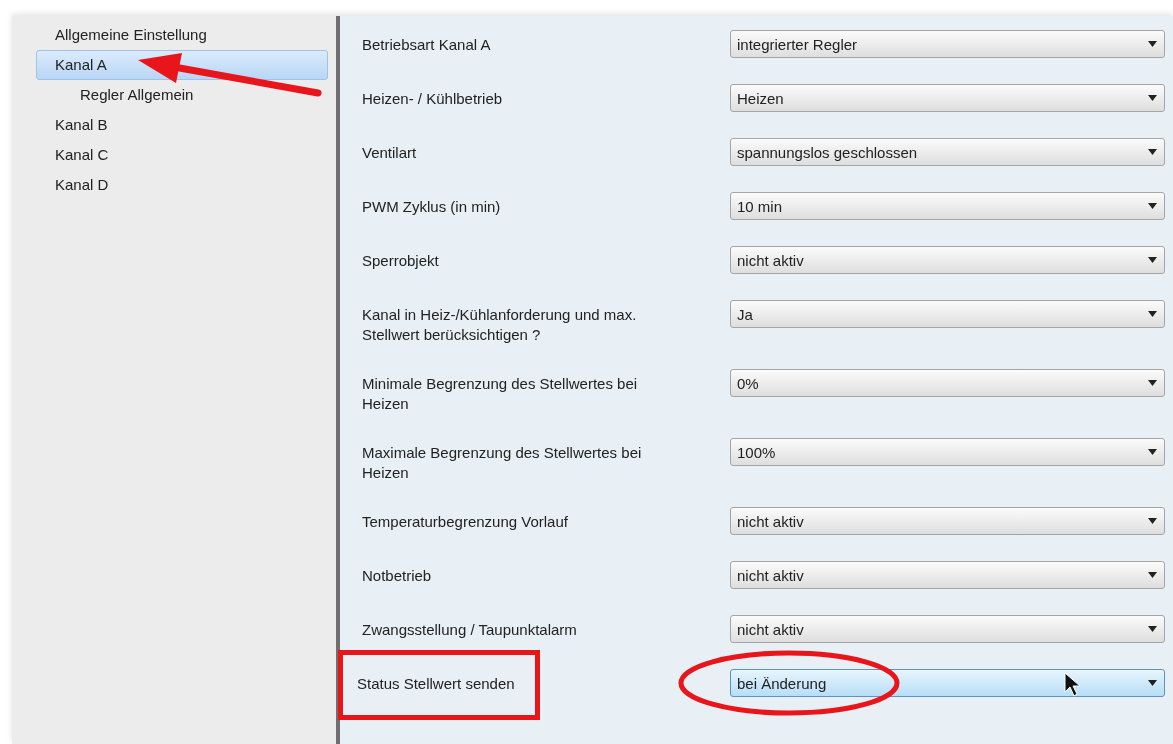 The height and width of the screenshot is (744, 1173). Describe the element at coordinates (426, 45) in the screenshot. I see `parameter-label: Betriebsart Kanal A` at that location.